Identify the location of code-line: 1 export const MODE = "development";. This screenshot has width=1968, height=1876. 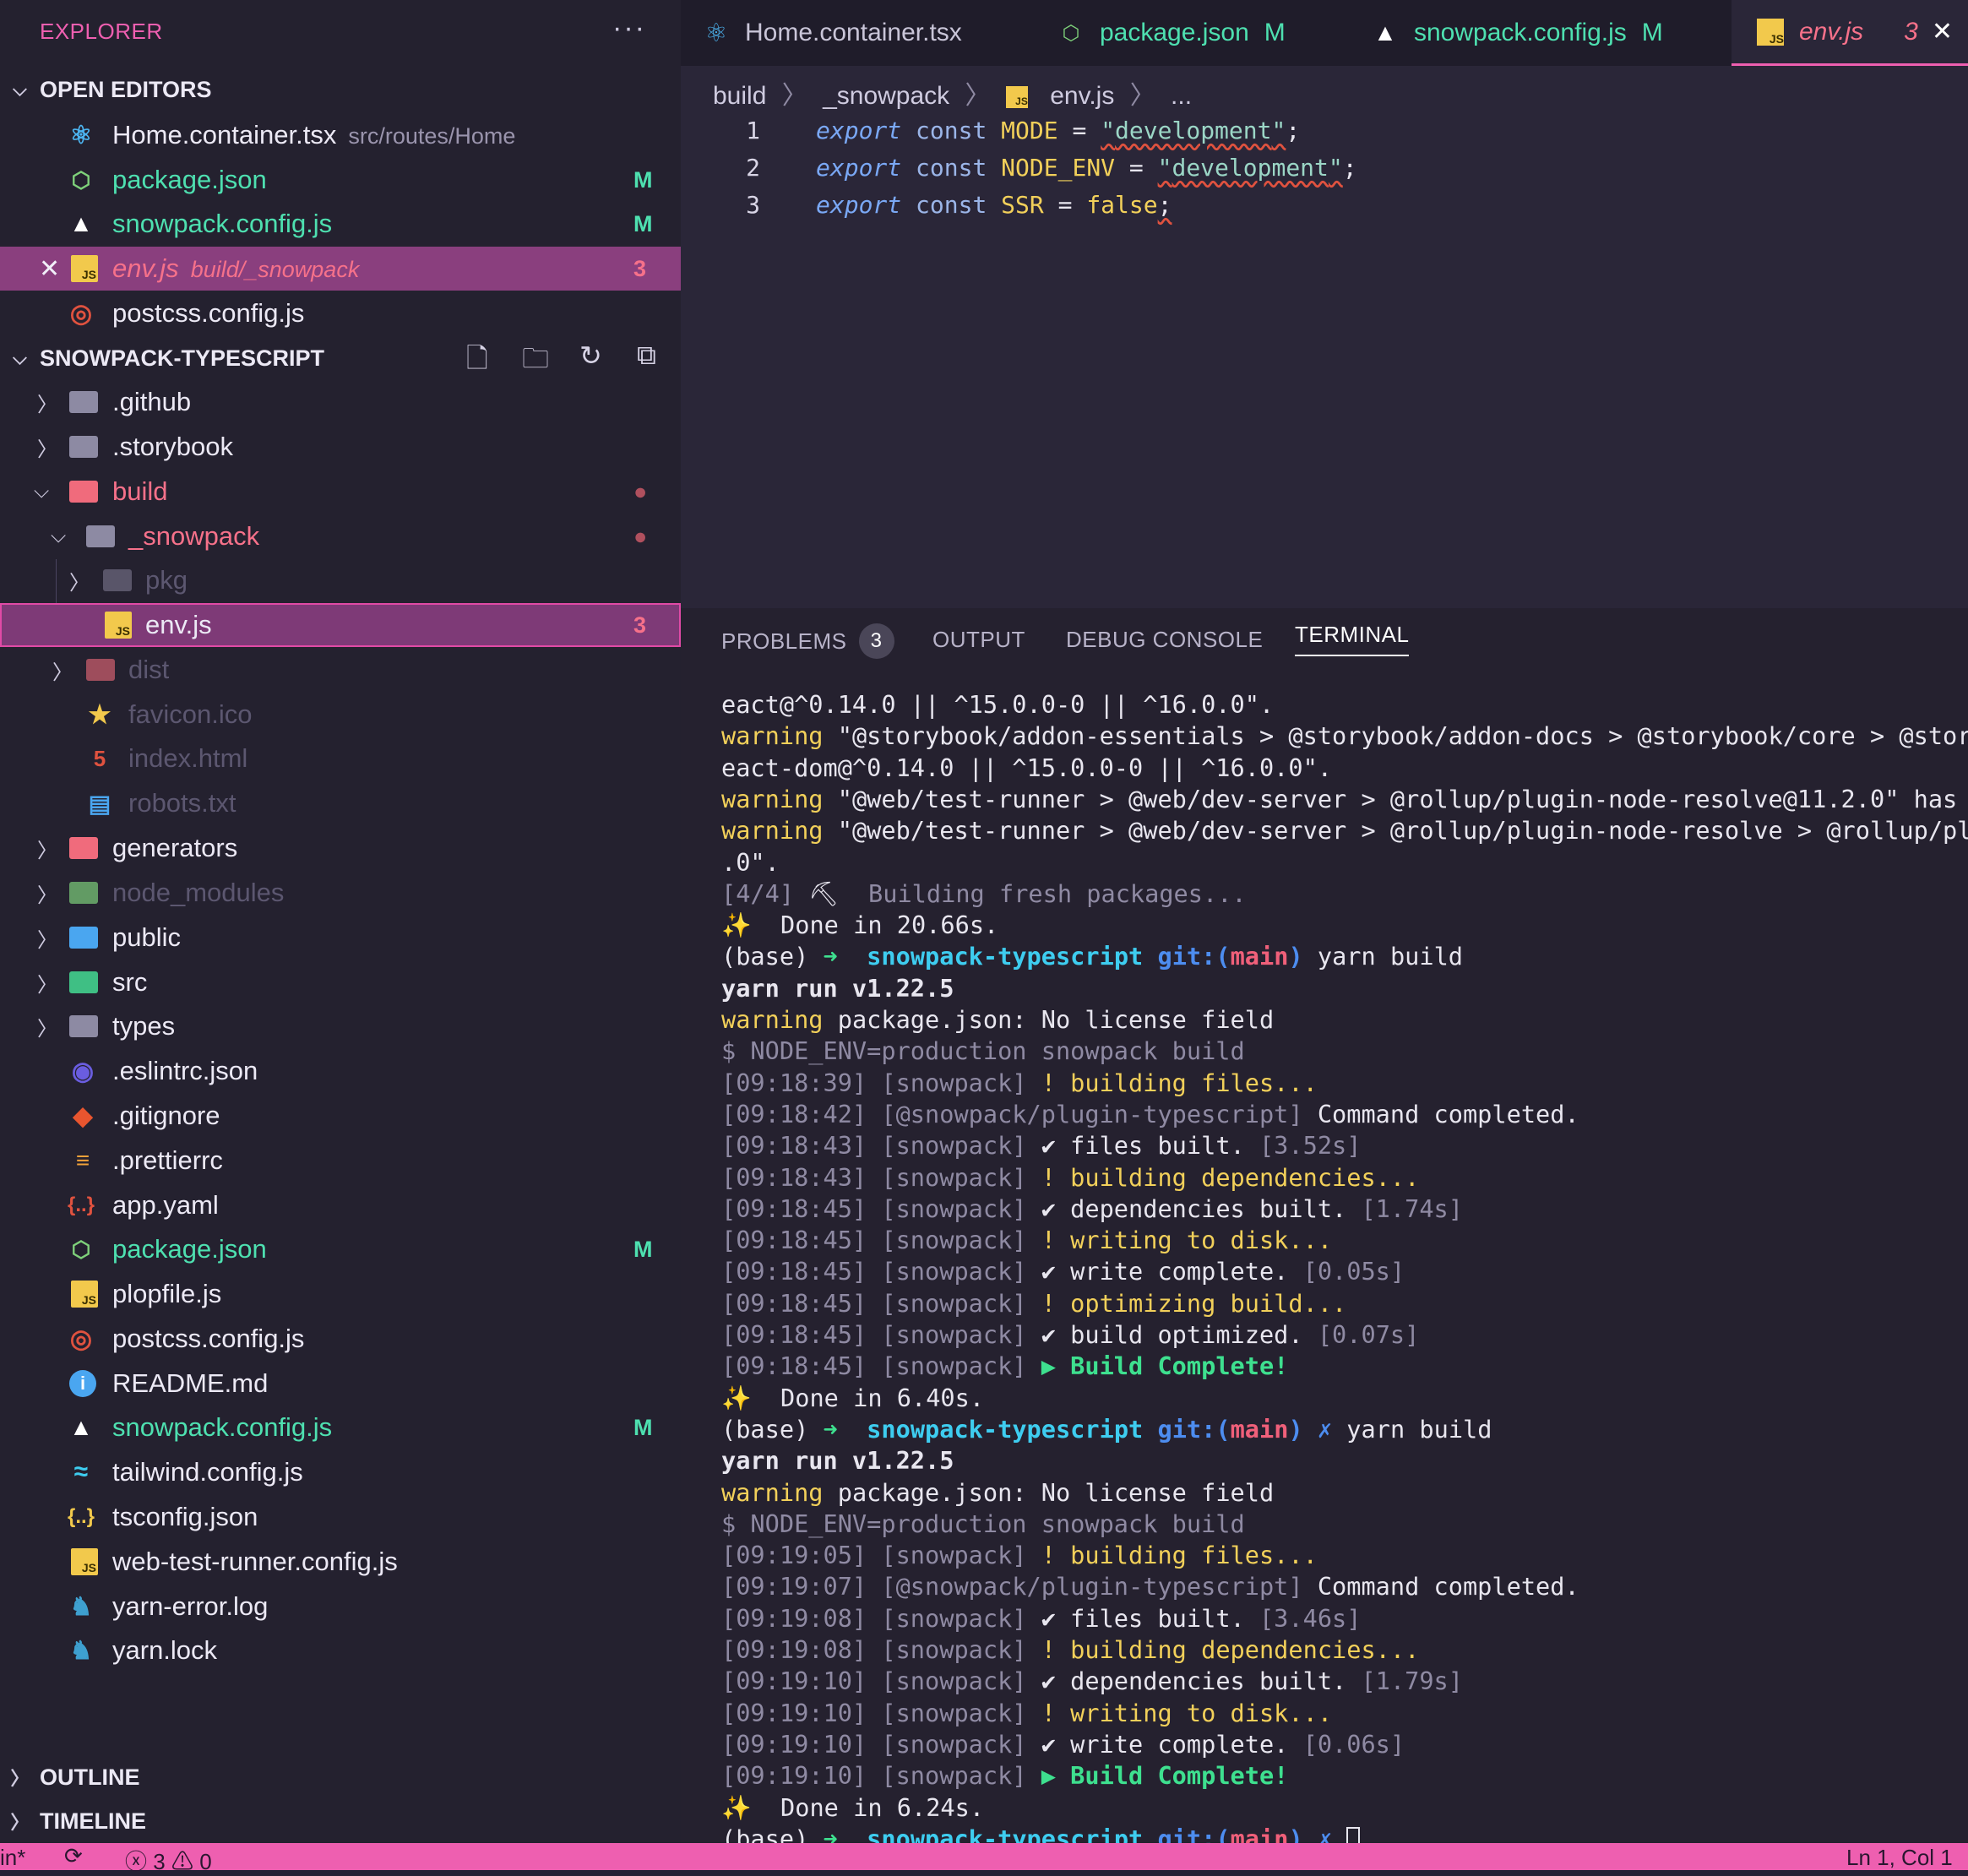
(990, 130).